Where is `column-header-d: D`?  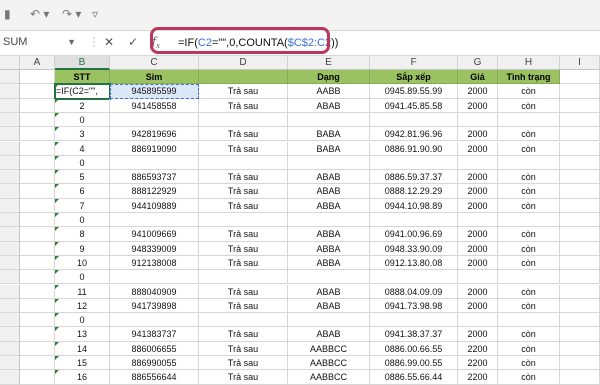 column-header-d: D is located at coordinates (243, 63).